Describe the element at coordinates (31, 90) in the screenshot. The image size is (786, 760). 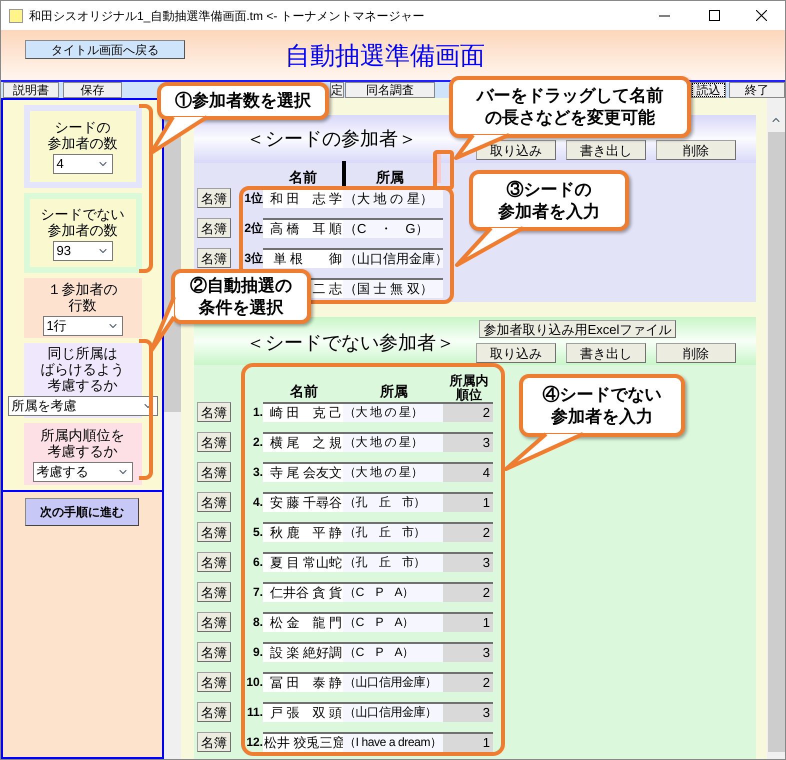
I see `toolbar-button: 説明書` at that location.